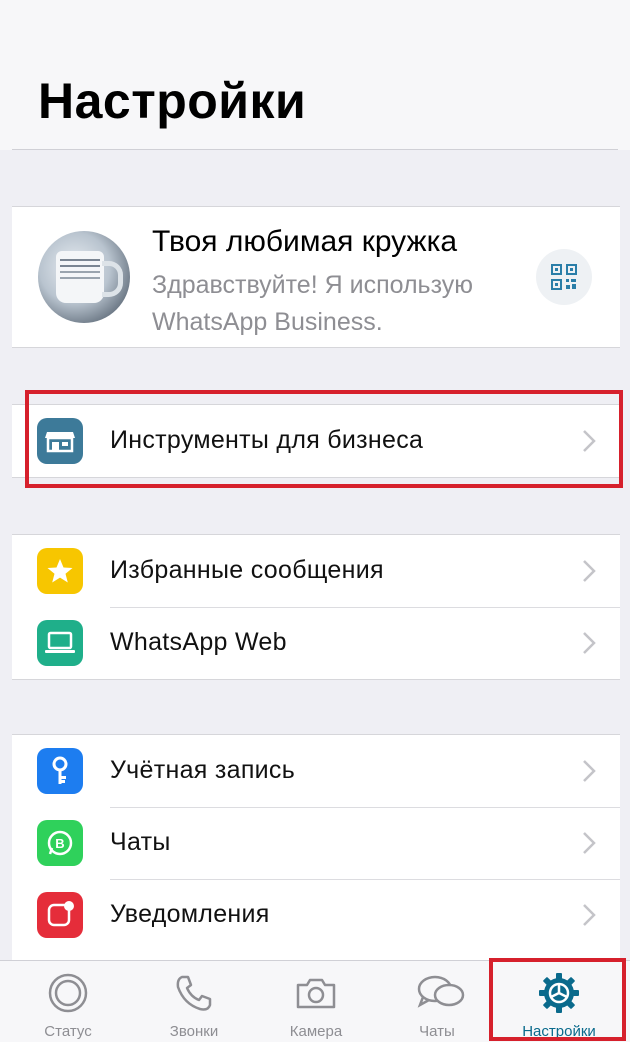 Image resolution: width=630 pixels, height=1042 pixels. What do you see at coordinates (316, 993) in the screenshot?
I see `camera-icon` at bounding box center [316, 993].